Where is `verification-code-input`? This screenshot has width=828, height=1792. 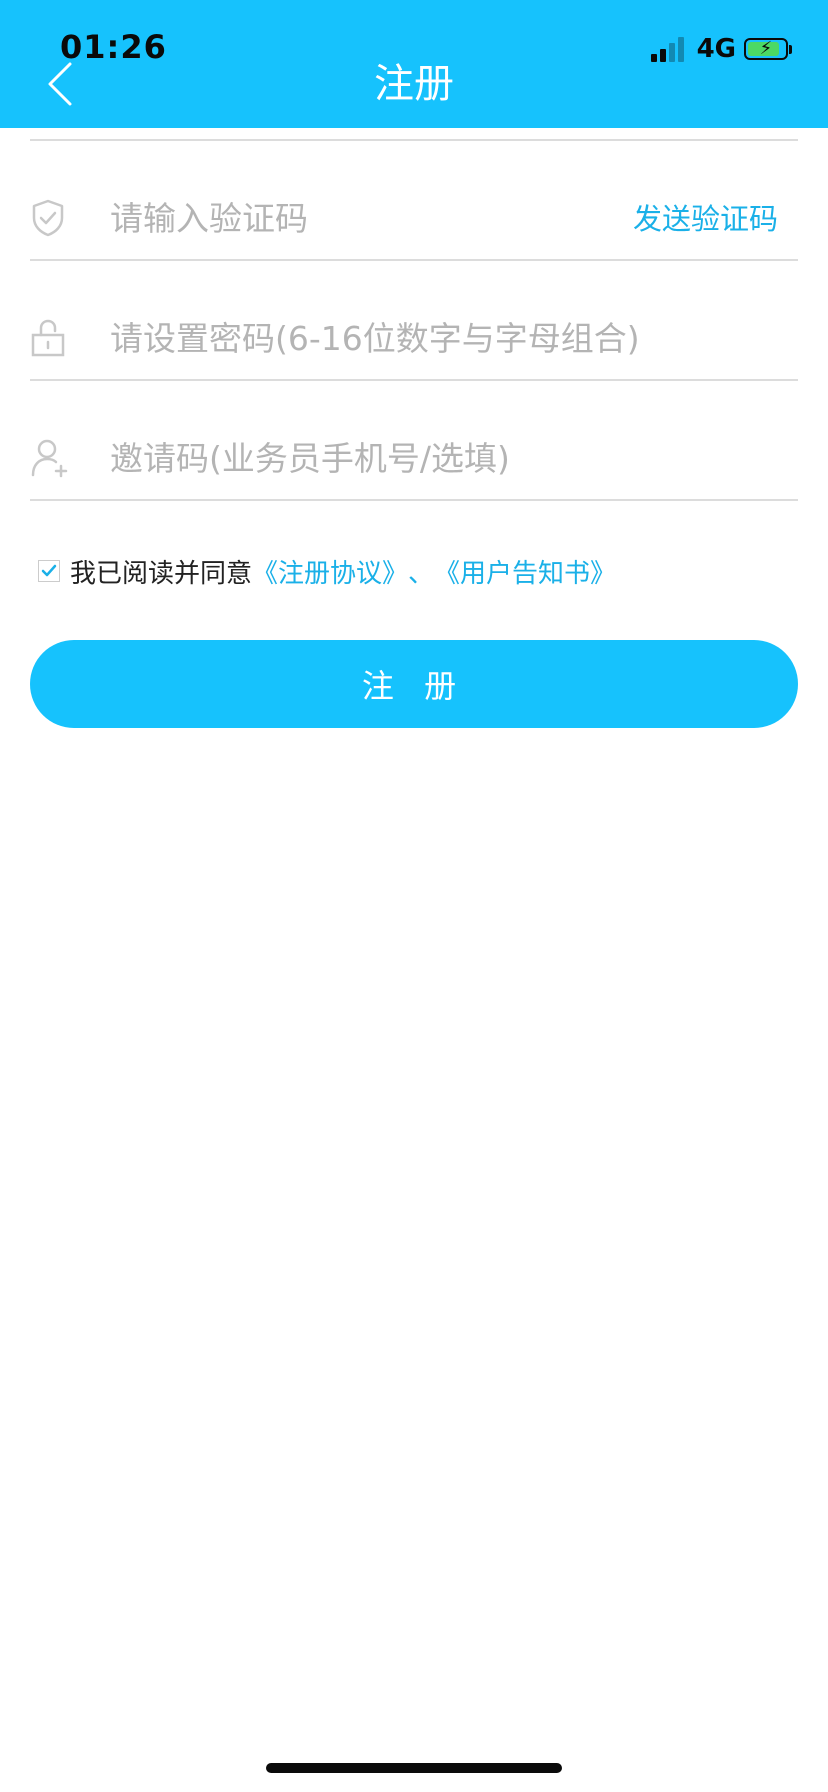 verification-code-input is located at coordinates (370, 218).